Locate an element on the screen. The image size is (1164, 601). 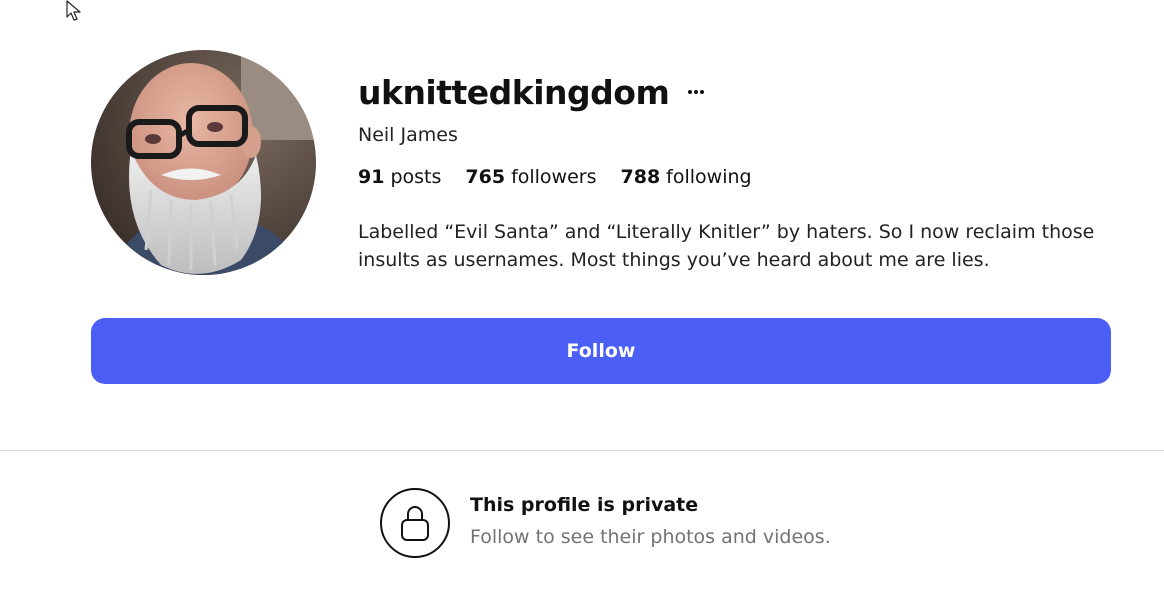
lock-badge is located at coordinates (415, 523).